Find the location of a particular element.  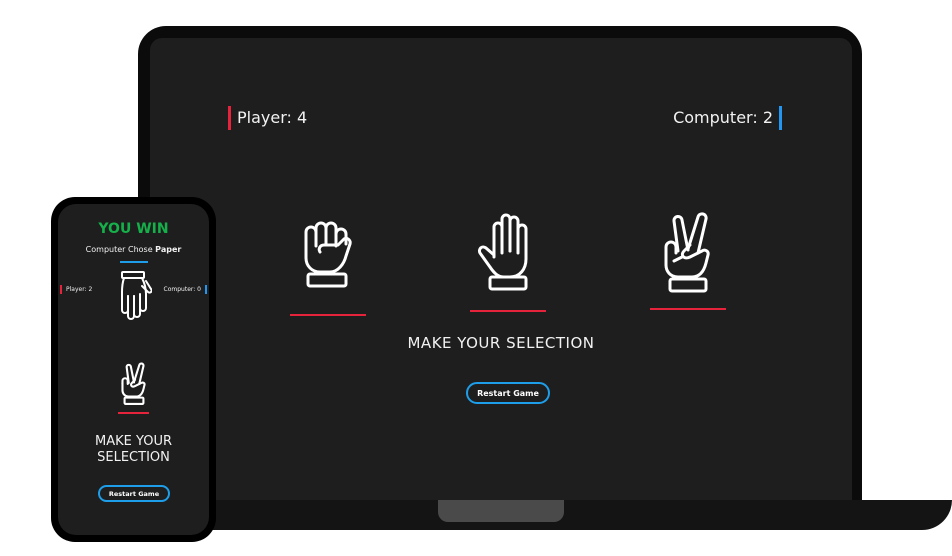

rock-fist-icon is located at coordinates (328, 254).